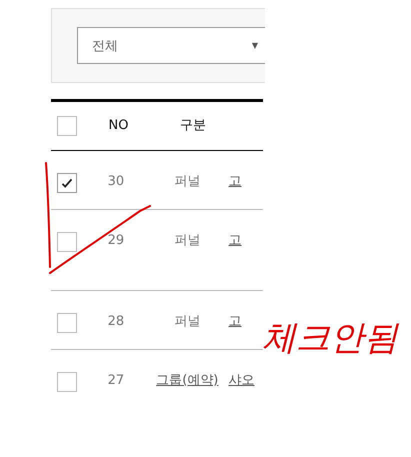 The image size is (411, 457). What do you see at coordinates (116, 381) in the screenshot?
I see `number-cell-text: 27` at bounding box center [116, 381].